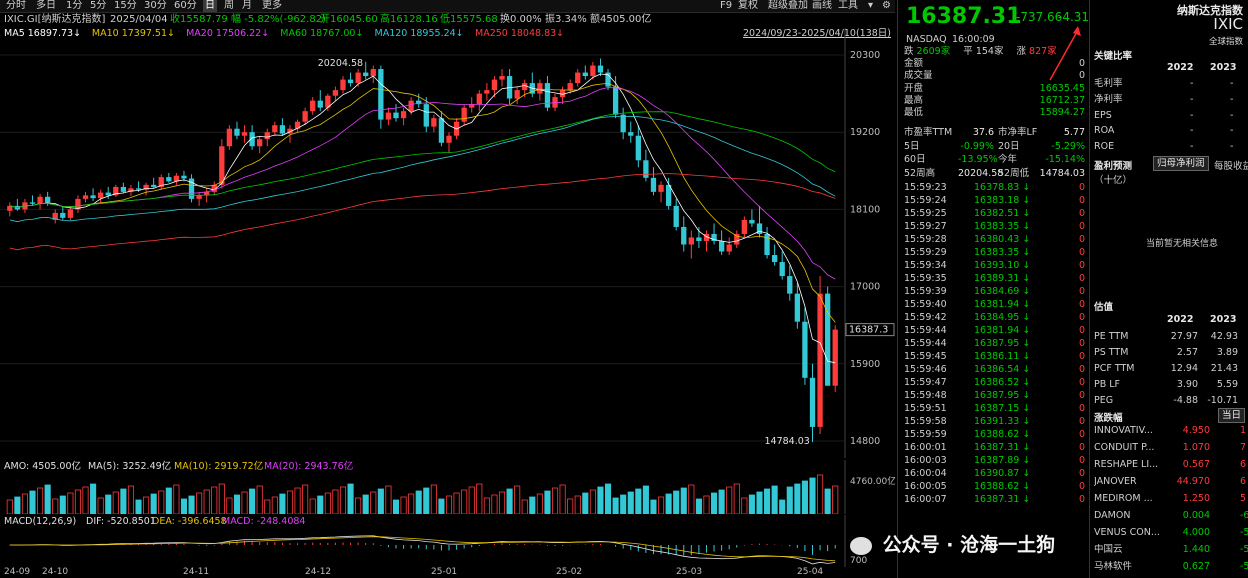  I want to click on watermark-text: 公众号 · 沧海一土狗, so click(969, 545).